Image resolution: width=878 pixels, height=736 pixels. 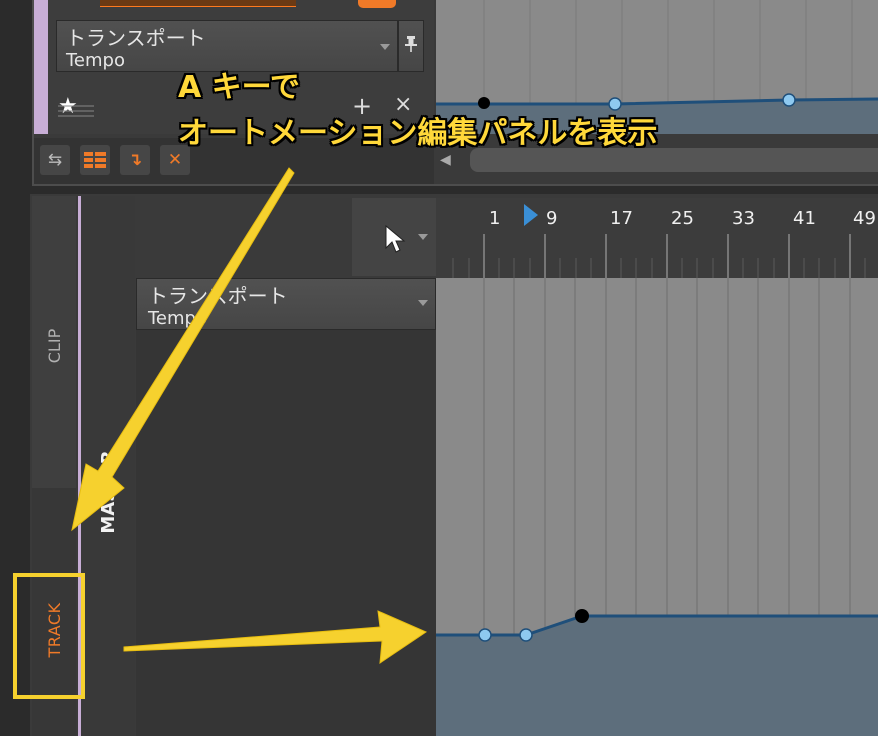 I want to click on annotation-line-1: A キーで, so click(x=239, y=87).